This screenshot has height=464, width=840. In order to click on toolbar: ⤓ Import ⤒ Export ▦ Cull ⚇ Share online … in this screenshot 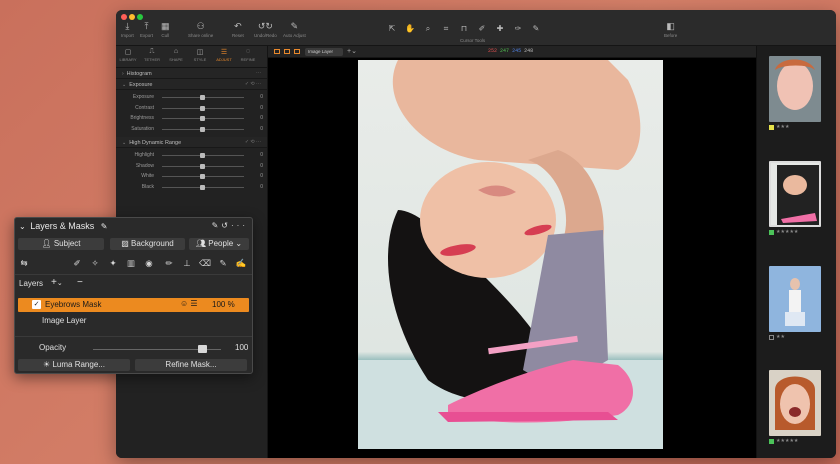, I will do `click(476, 28)`.